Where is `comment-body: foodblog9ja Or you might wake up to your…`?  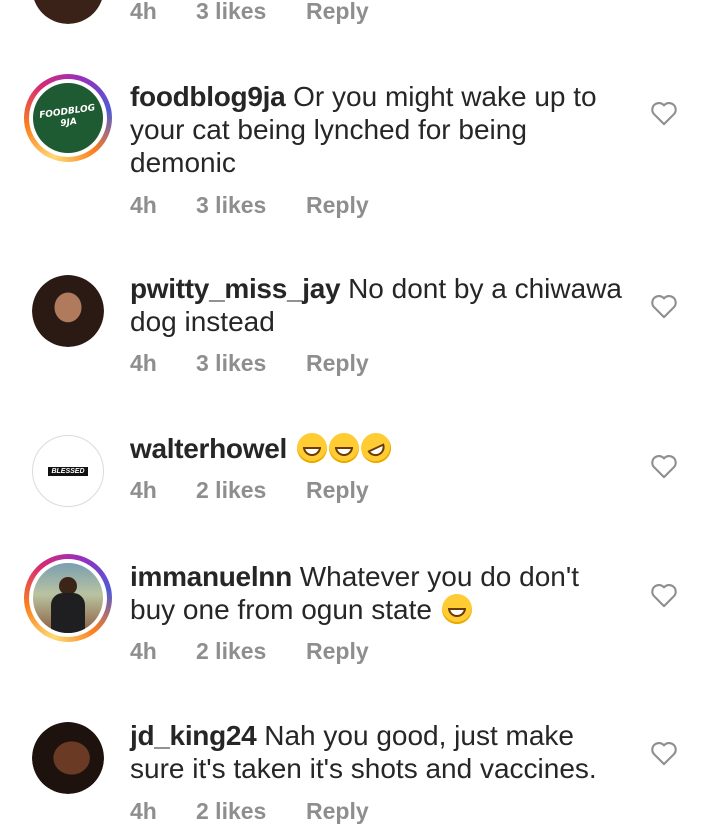
comment-body: foodblog9ja Or you might wake up to your… is located at coordinates (380, 129).